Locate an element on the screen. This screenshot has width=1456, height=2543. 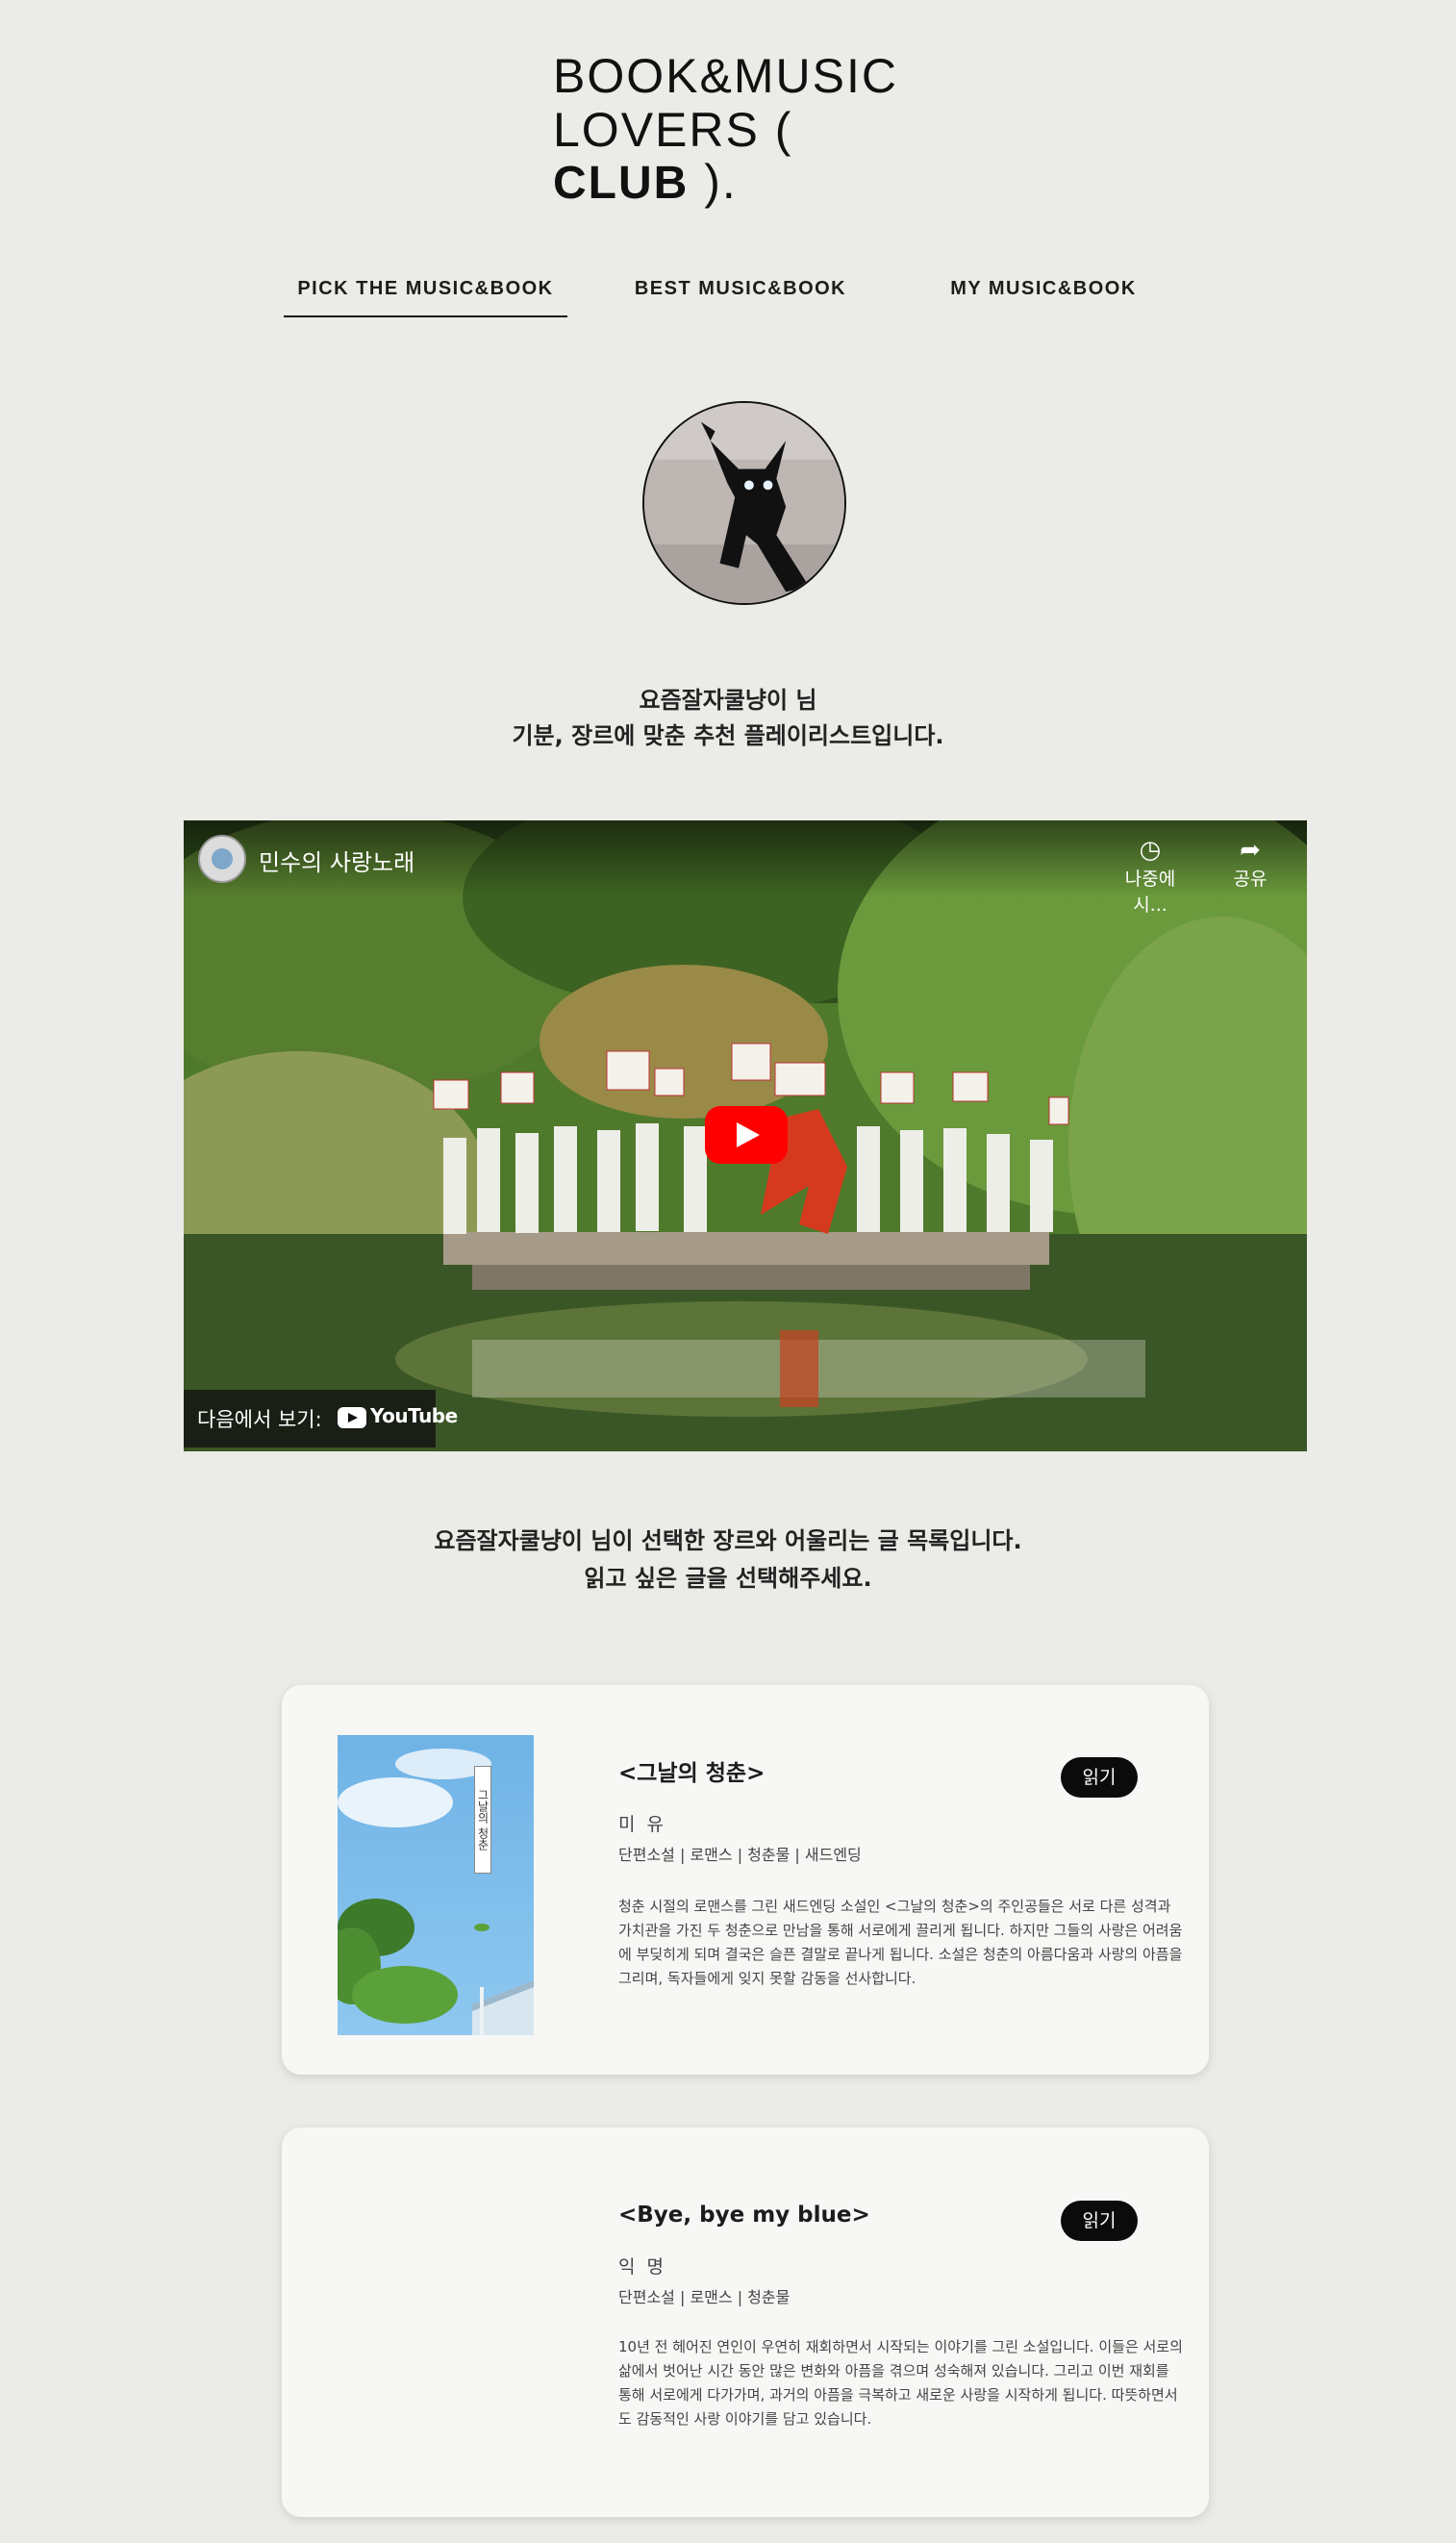
list-intro-line1: 요즘잘자쿨냥이 님이 선택한 장르와 어울리는 글 목록입니다. is located at coordinates (728, 1540).